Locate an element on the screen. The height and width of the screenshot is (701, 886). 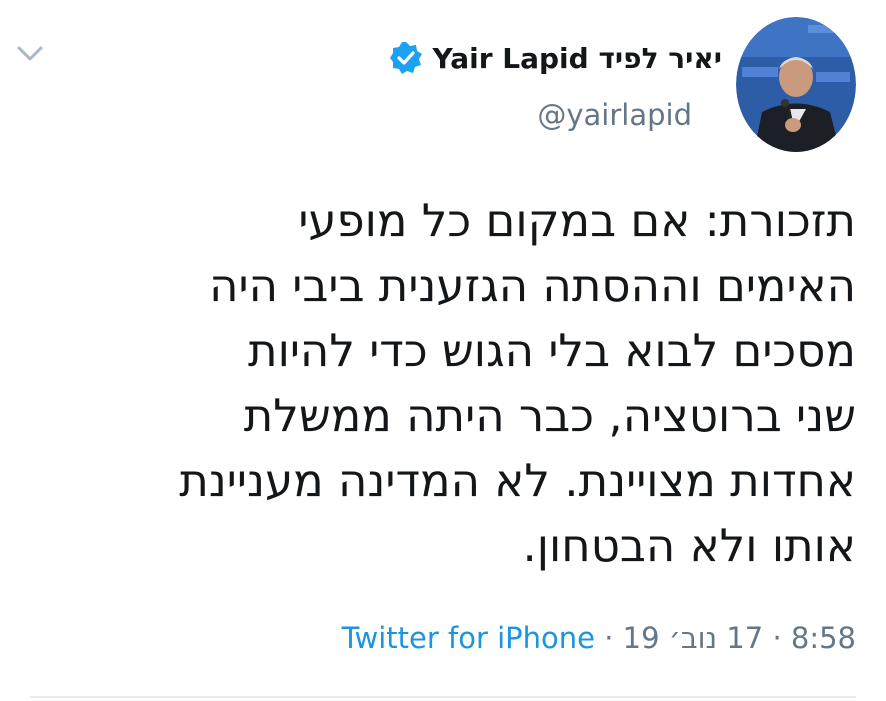
display-name: יאיר לפיד Yair Lapid is located at coordinates (577, 58).